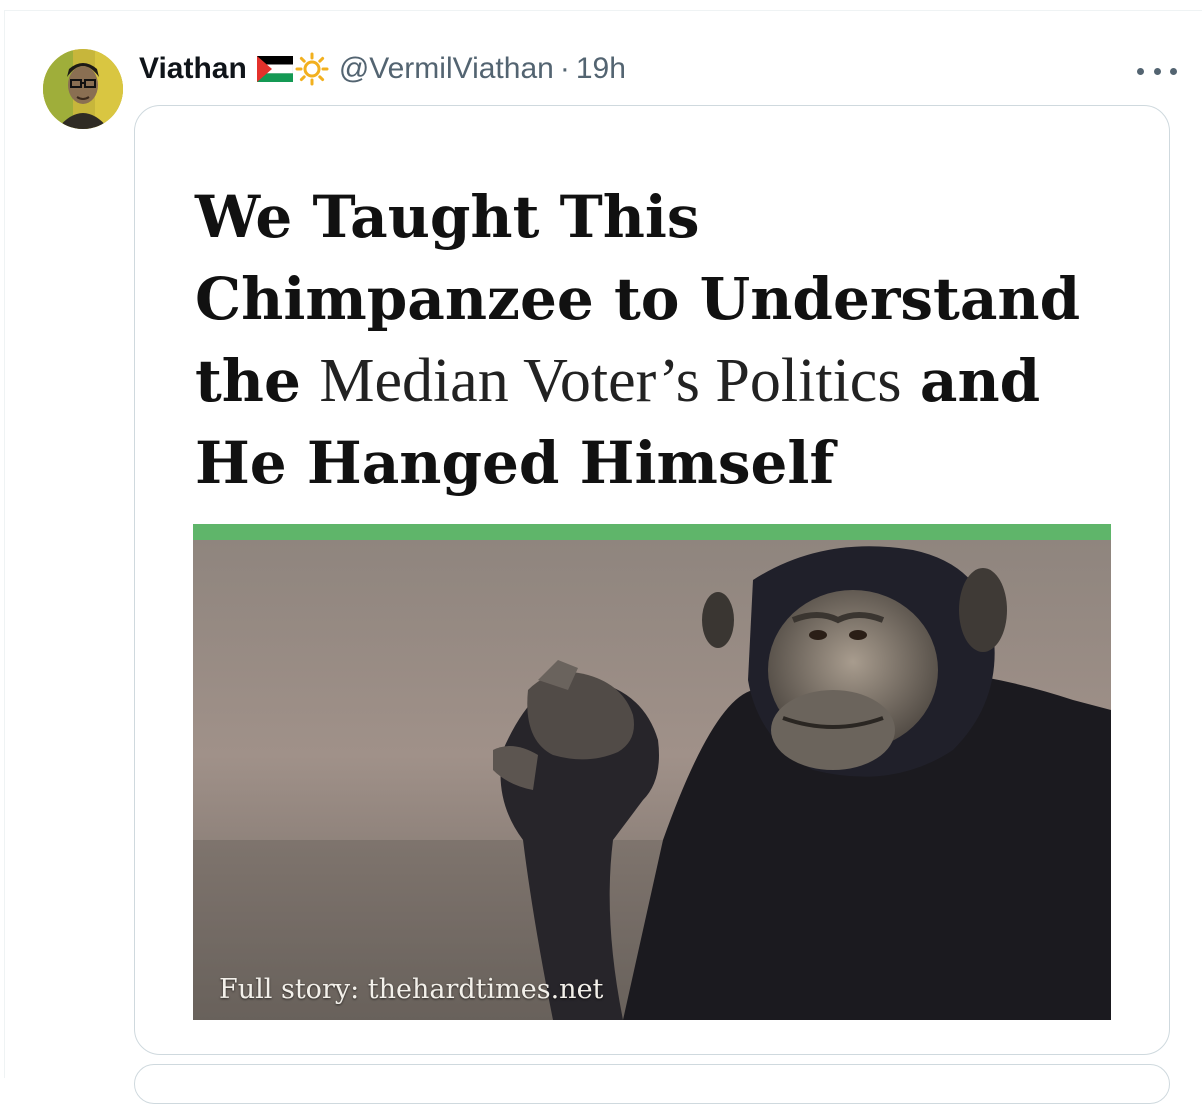  Describe the element at coordinates (193, 69) in the screenshot. I see `display-name: Viathan` at that location.